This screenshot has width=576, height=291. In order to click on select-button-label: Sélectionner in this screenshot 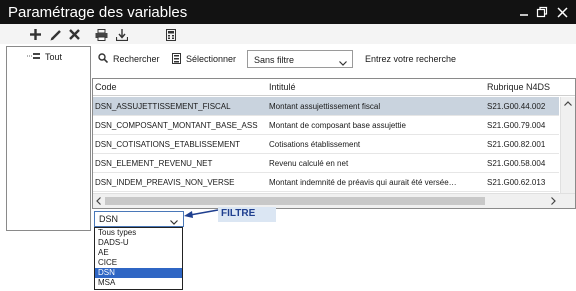, I will do `click(211, 59)`.